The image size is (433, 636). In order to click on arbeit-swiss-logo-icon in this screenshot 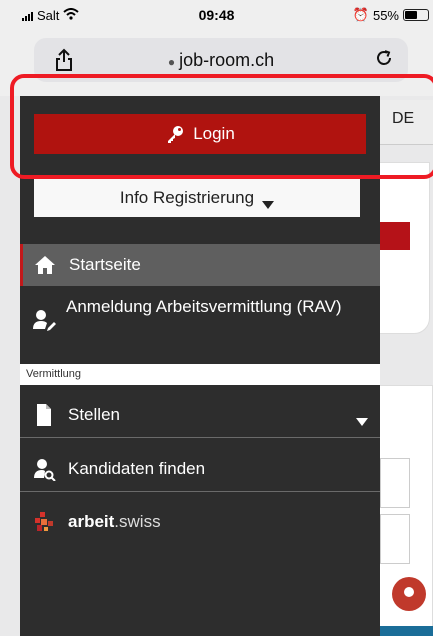, I will do `click(44, 522)`.